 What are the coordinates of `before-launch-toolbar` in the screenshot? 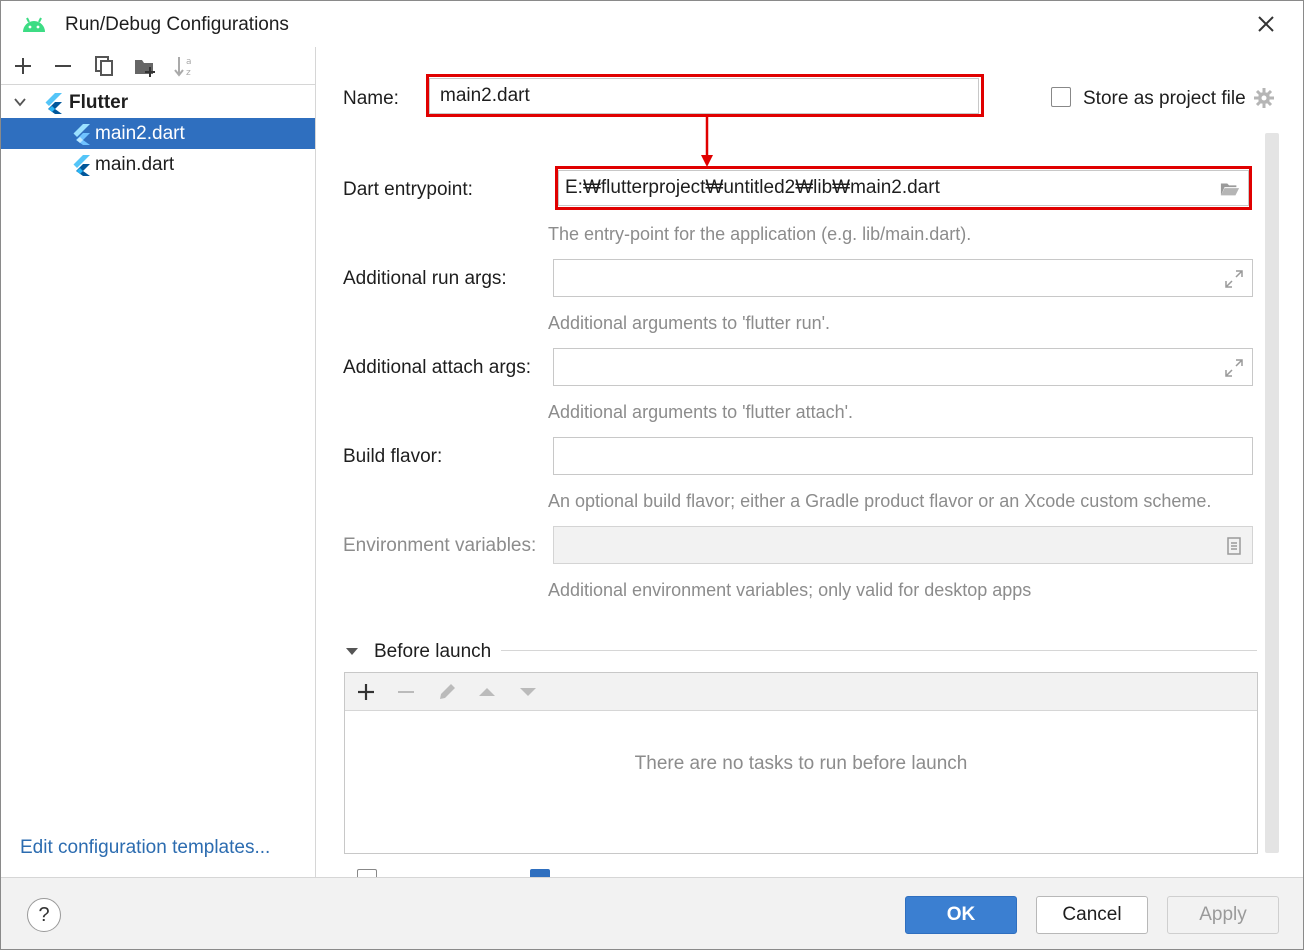 It's located at (801, 692).